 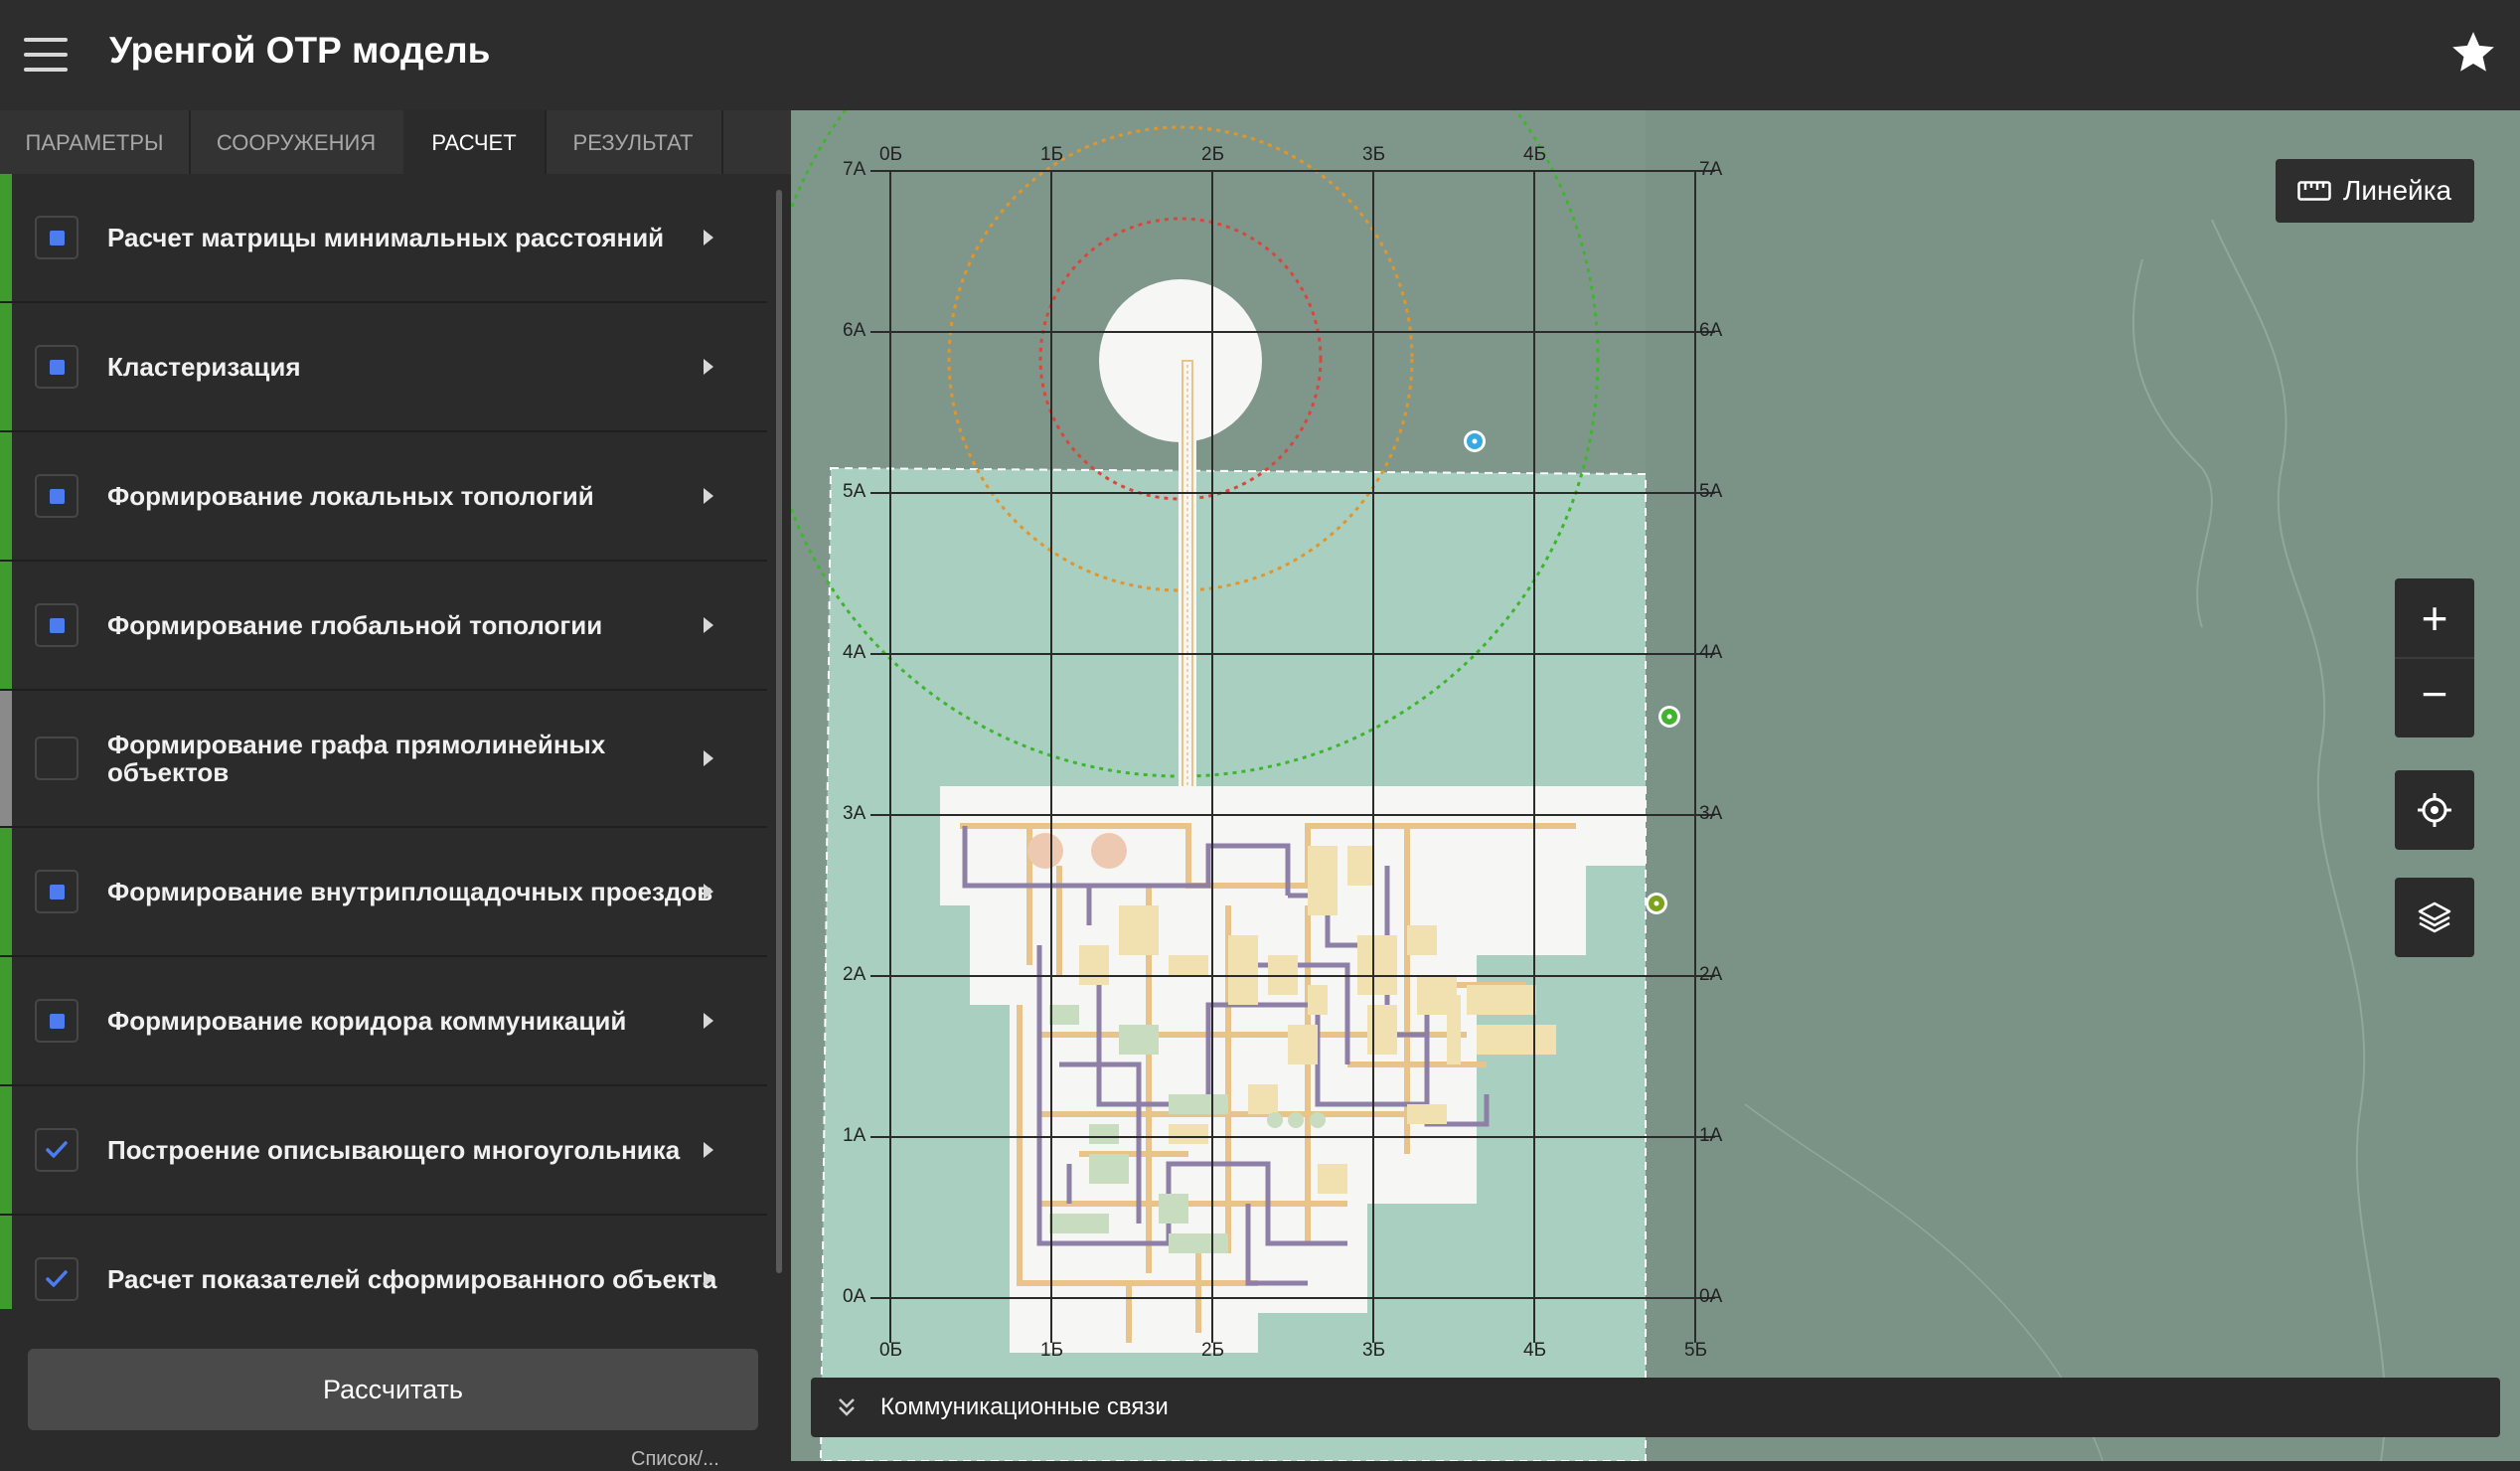 I want to click on tab-calculation: РАСЧЕТ, so click(x=475, y=142).